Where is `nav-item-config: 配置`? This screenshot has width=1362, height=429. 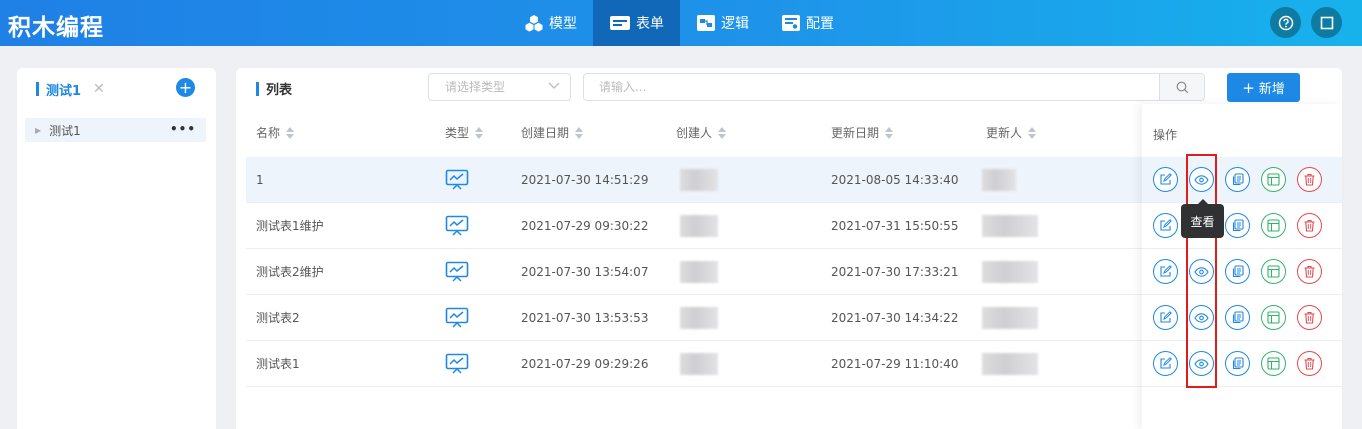
nav-item-config: 配置 is located at coordinates (807, 23).